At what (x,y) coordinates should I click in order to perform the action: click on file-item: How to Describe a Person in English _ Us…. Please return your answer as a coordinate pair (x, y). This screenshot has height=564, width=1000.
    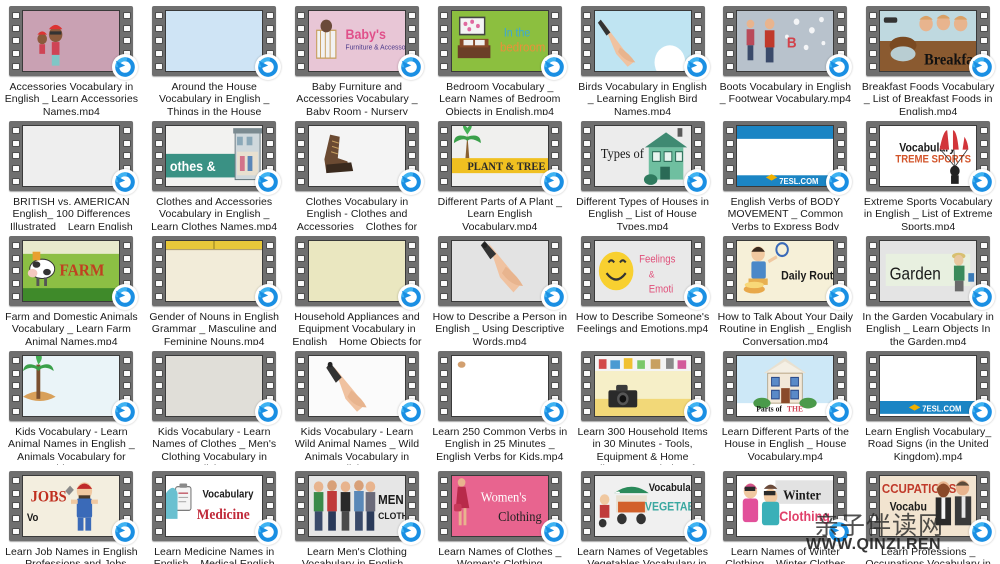
    Looking at the image, I should click on (499, 287).